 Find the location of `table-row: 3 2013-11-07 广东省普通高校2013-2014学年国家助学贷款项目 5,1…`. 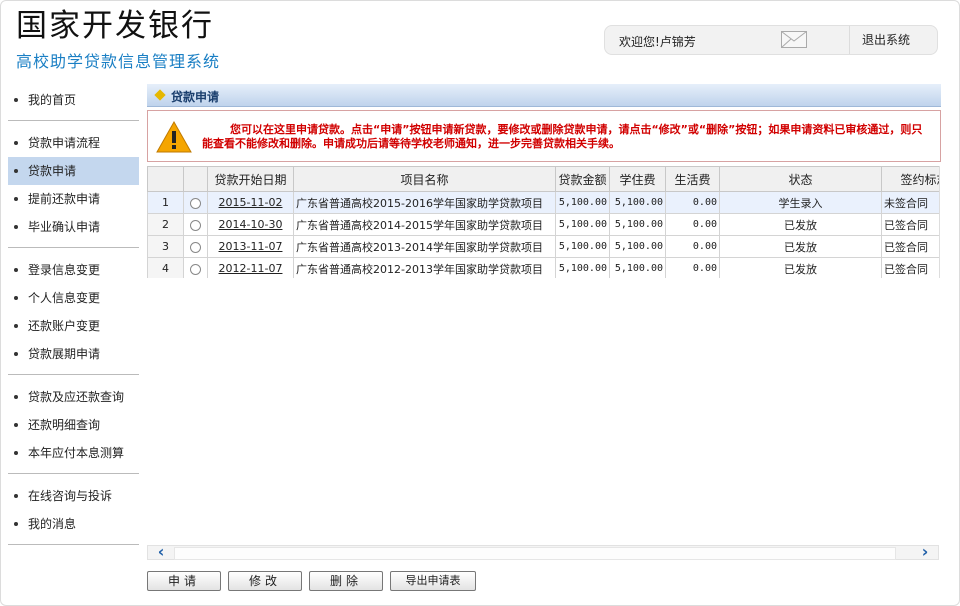

table-row: 3 2013-11-07 广东省普通高校2013-2014学年国家助学贷款项目 5,1… is located at coordinates (543, 246).